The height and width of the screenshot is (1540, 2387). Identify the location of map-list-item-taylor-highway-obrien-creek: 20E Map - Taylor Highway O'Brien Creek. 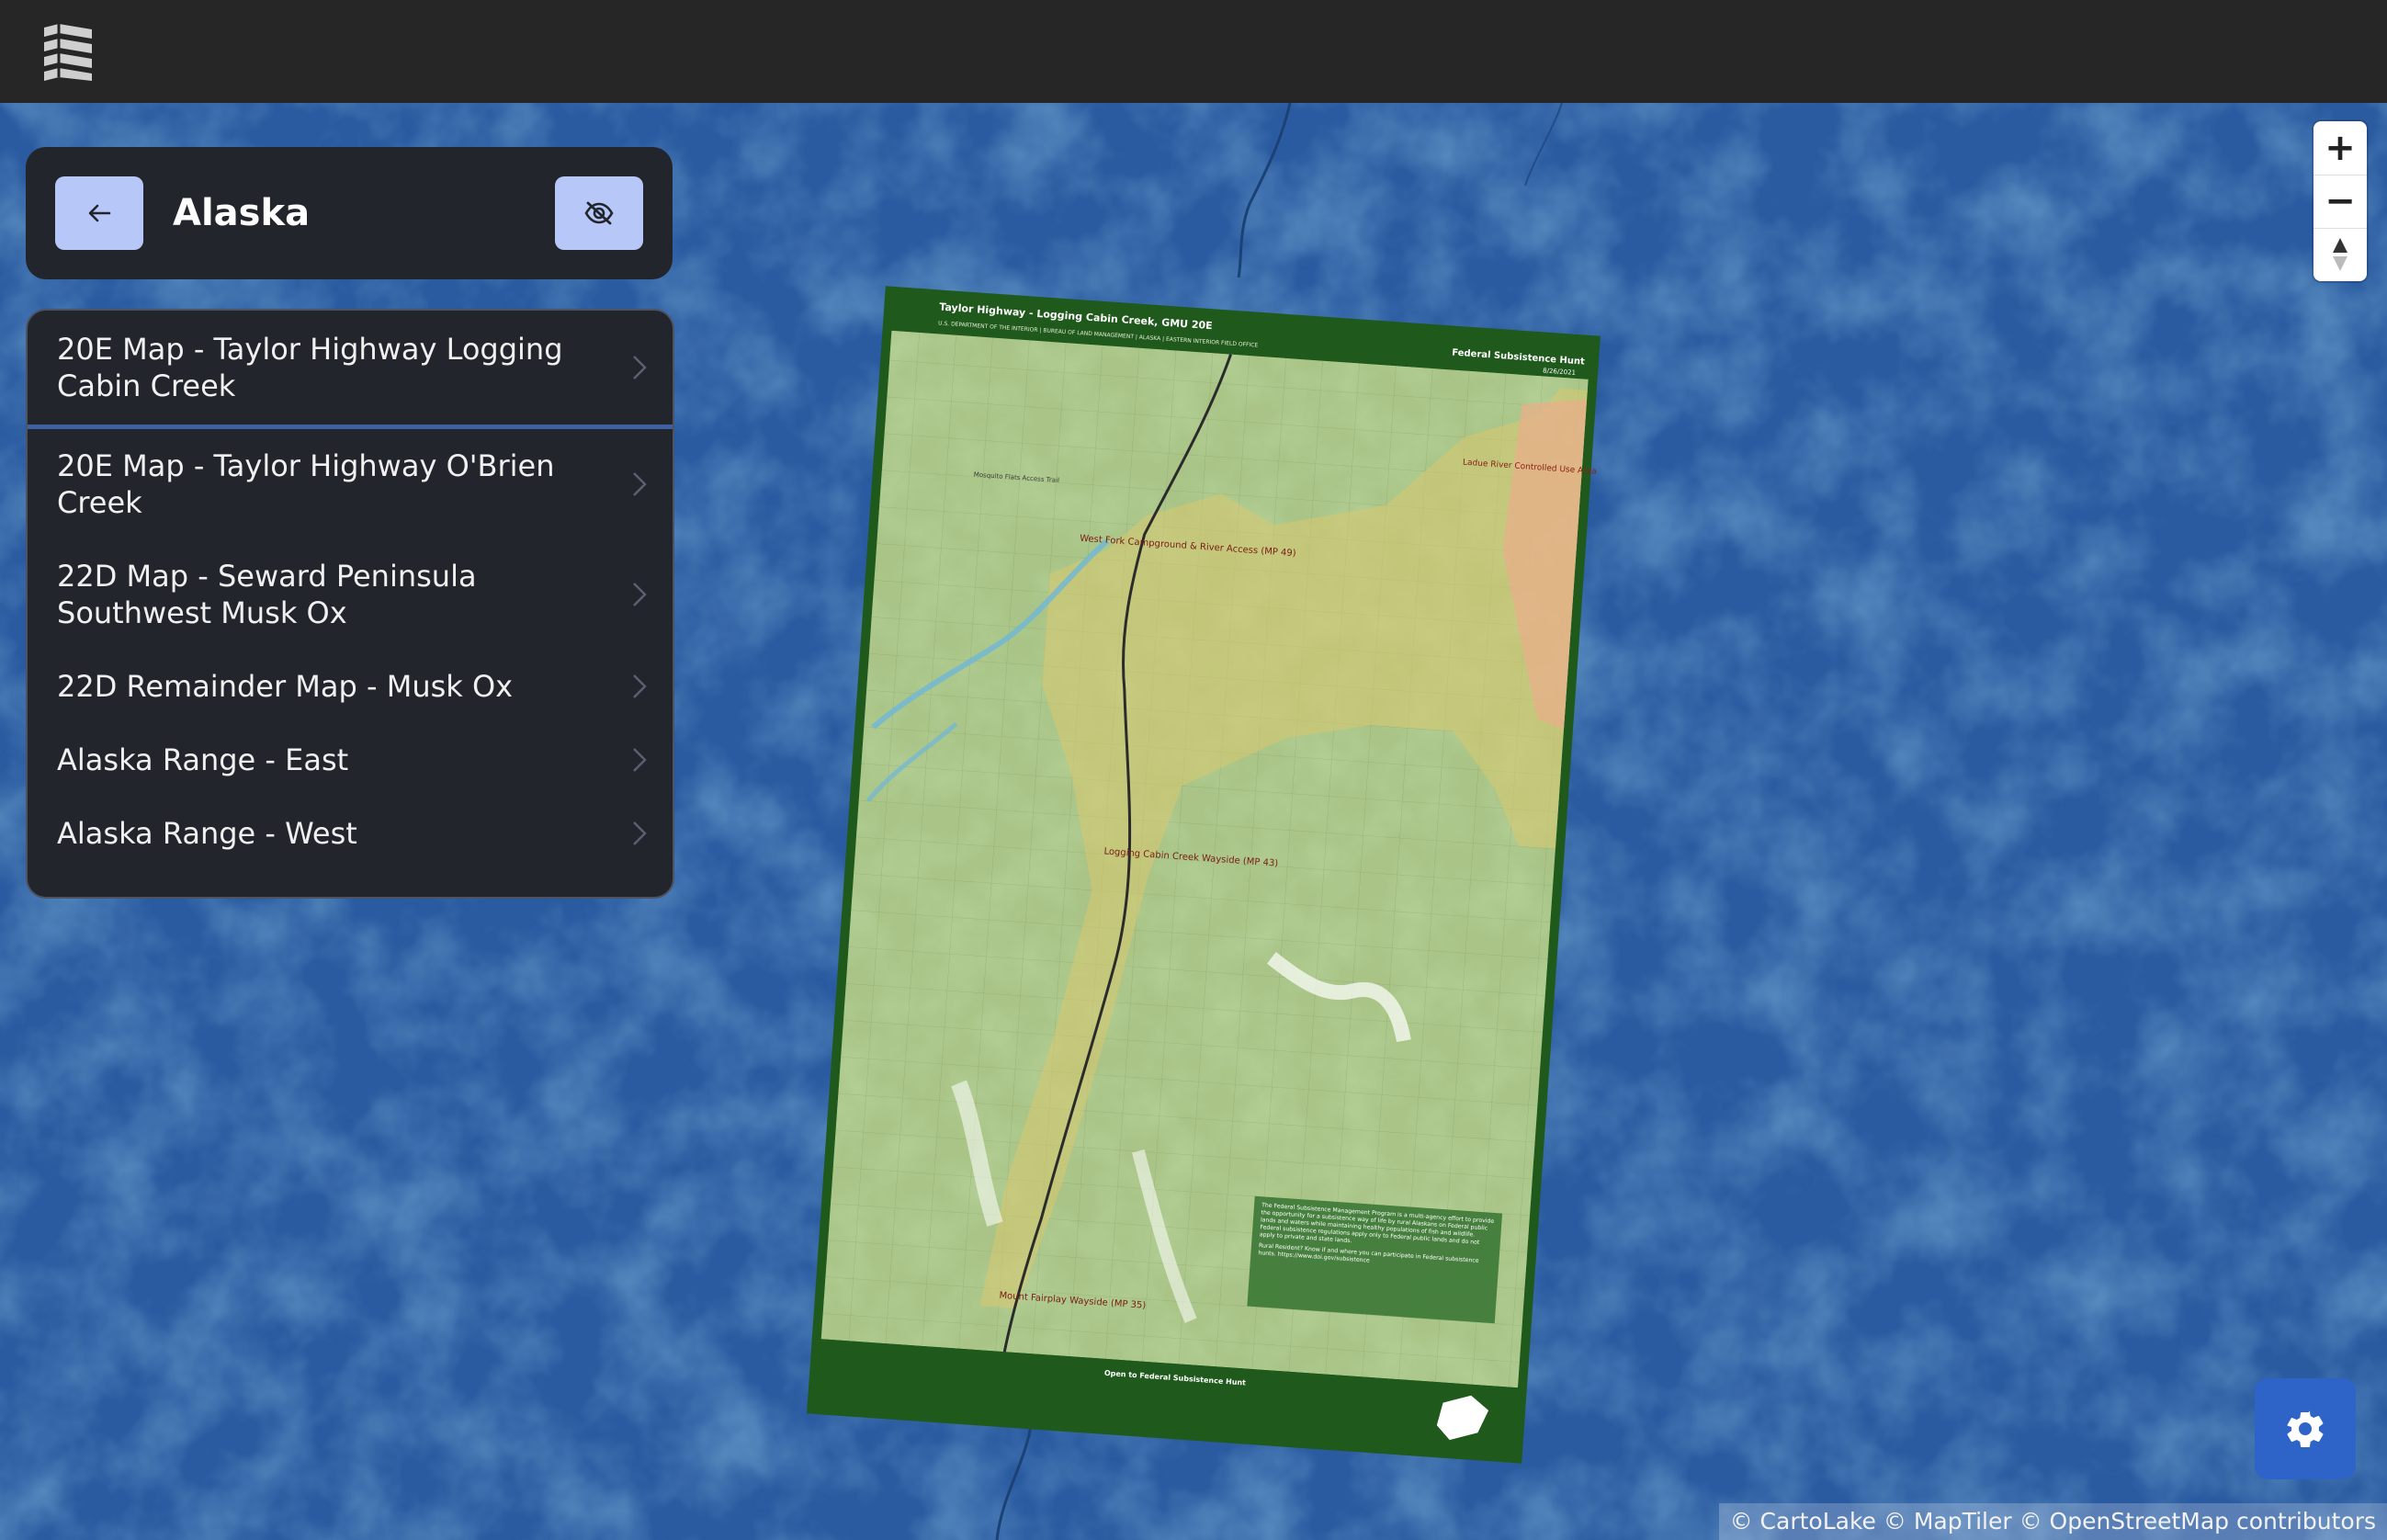
(350, 484).